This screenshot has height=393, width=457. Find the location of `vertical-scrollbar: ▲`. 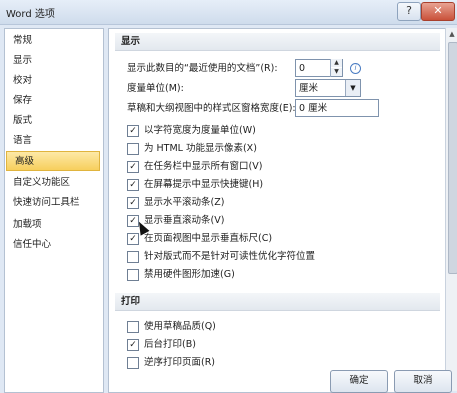

vertical-scrollbar: ▲ is located at coordinates (451, 209).